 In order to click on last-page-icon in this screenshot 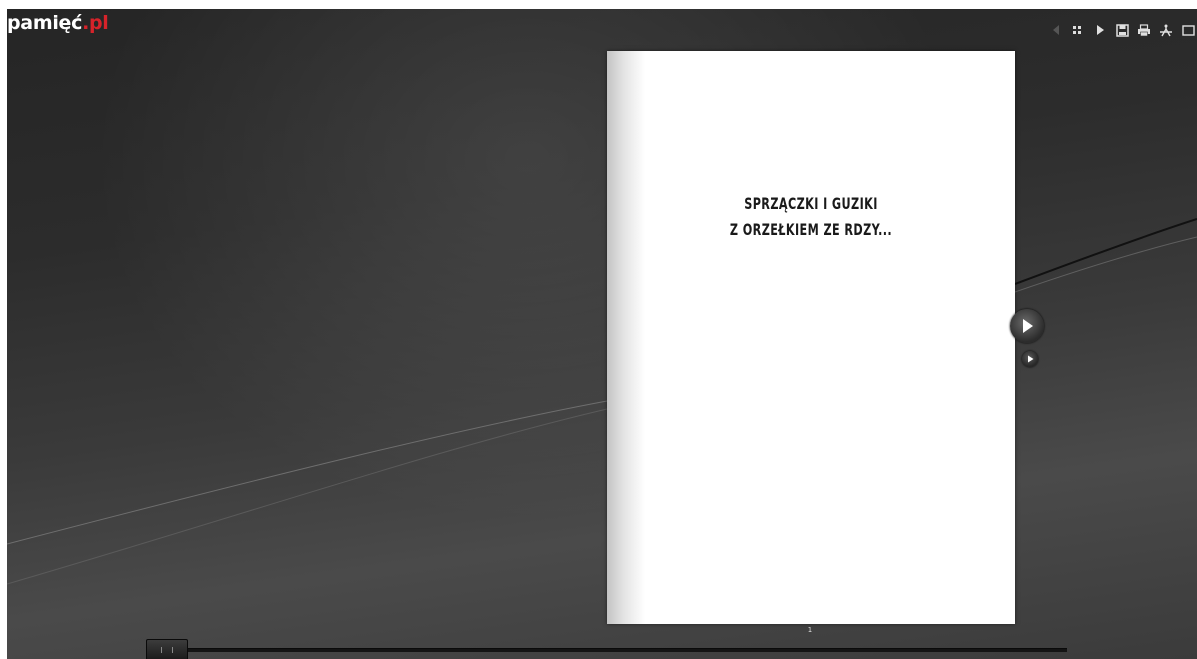, I will do `click(1030, 359)`.